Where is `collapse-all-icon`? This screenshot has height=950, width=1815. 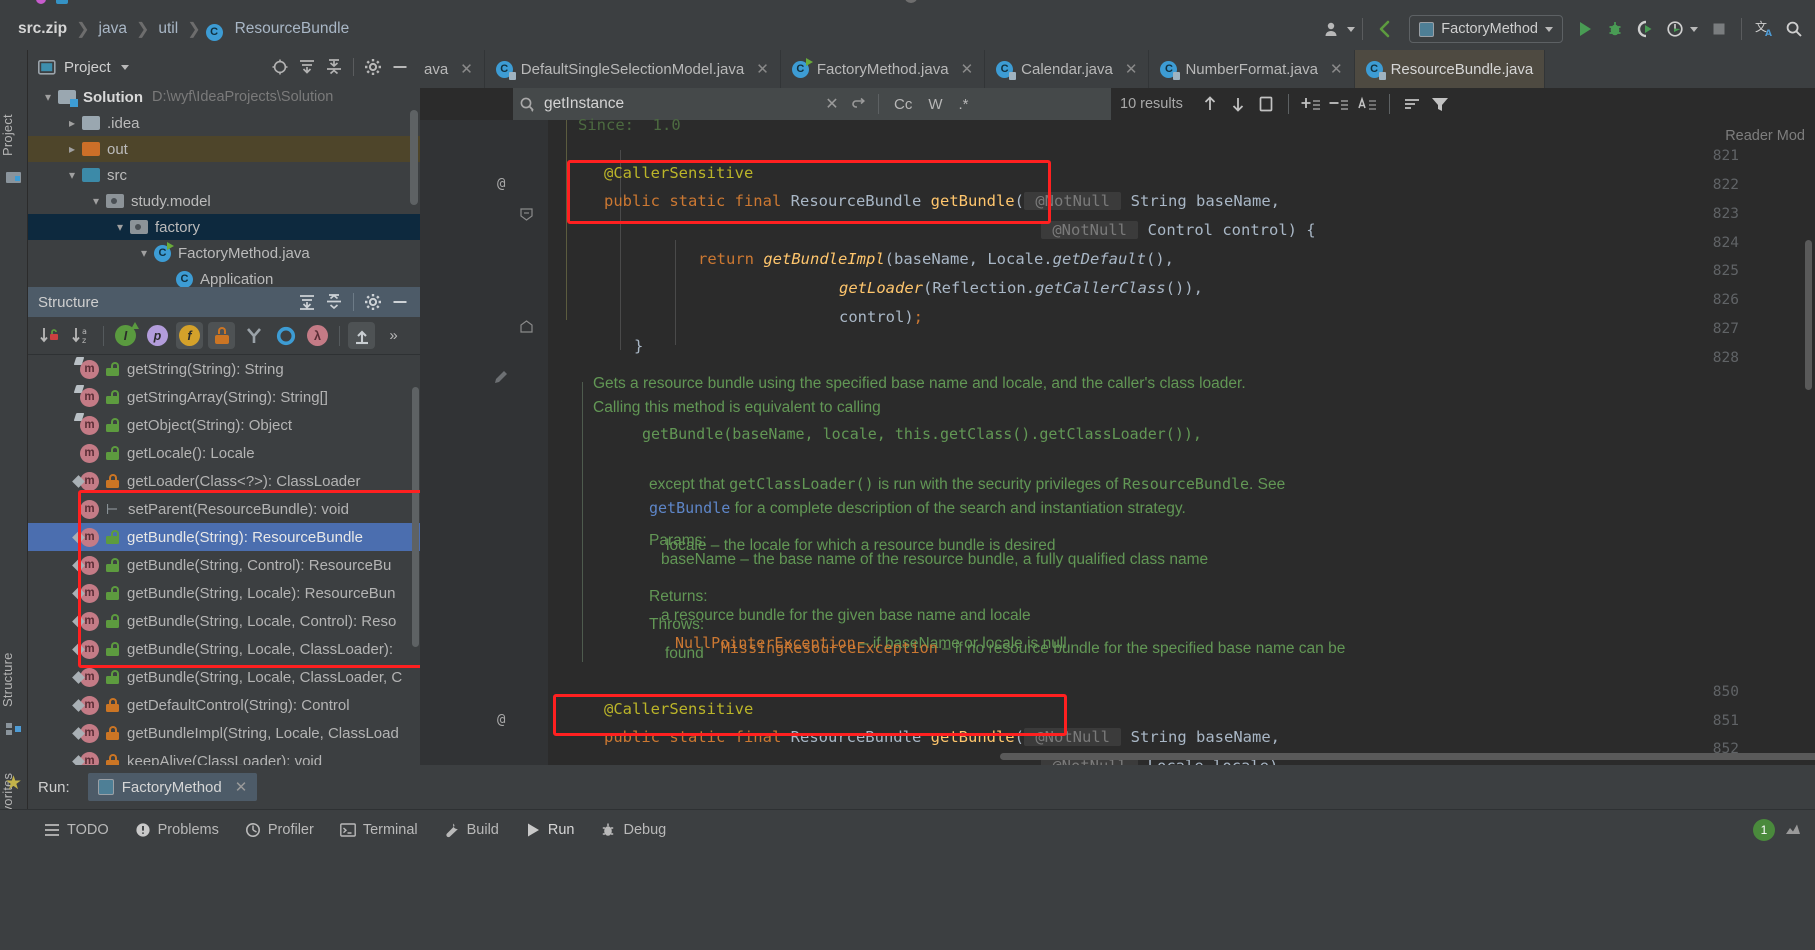
collapse-all-icon is located at coordinates (334, 67).